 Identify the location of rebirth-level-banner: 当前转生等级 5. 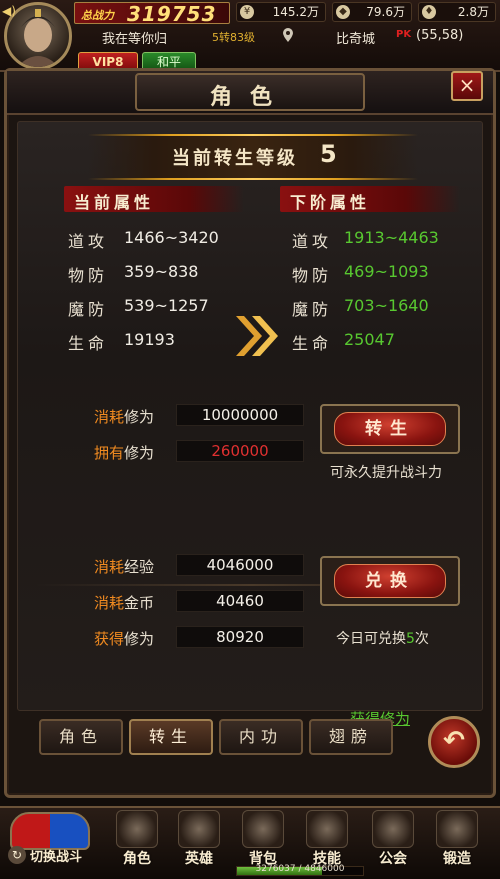
(253, 157).